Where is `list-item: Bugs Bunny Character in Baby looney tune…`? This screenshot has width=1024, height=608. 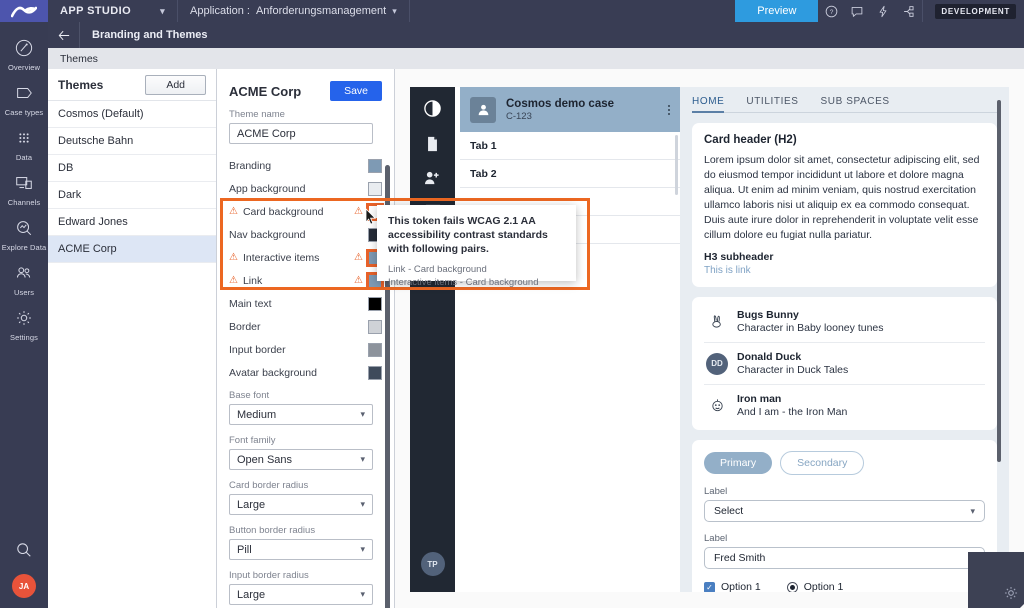
list-item: Bugs Bunny Character in Baby looney tune… is located at coordinates (844, 322).